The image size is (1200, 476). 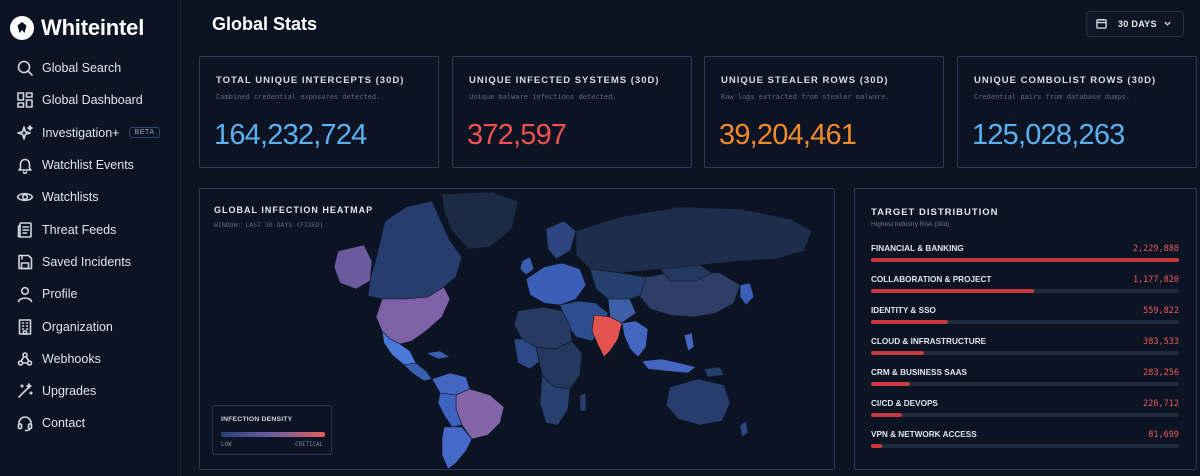 I want to click on card-title: UNIQUE STEALER ROWS (30D), so click(x=805, y=80).